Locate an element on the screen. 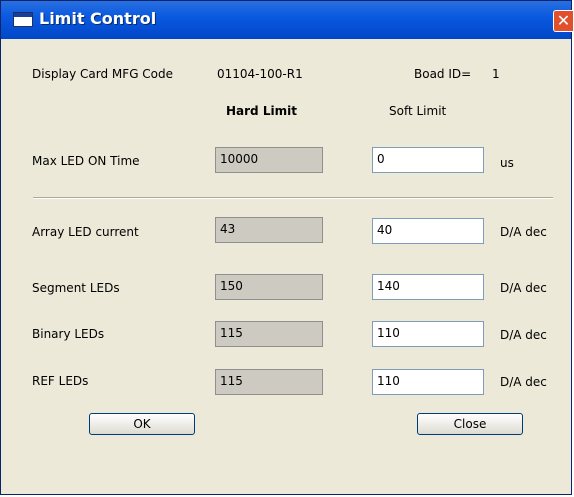 This screenshot has width=574, height=497. binary-leds-soft-input: 110 is located at coordinates (428, 334).